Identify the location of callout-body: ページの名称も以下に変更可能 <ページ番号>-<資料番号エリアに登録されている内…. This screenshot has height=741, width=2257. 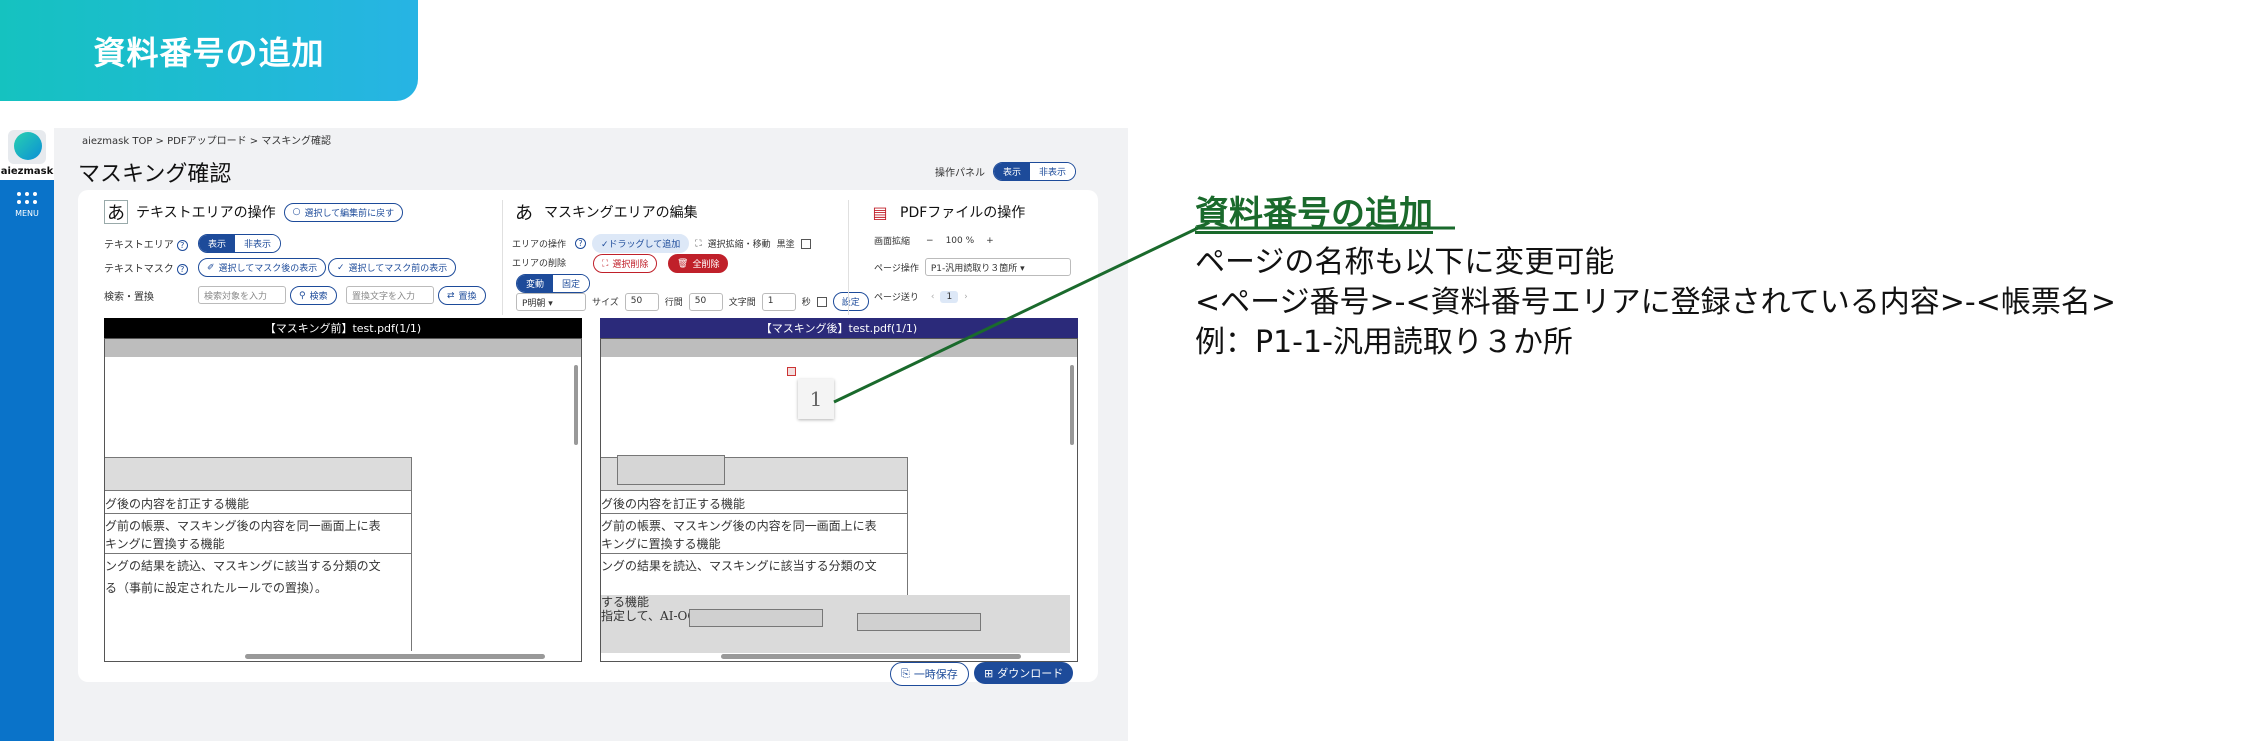
(1655, 303).